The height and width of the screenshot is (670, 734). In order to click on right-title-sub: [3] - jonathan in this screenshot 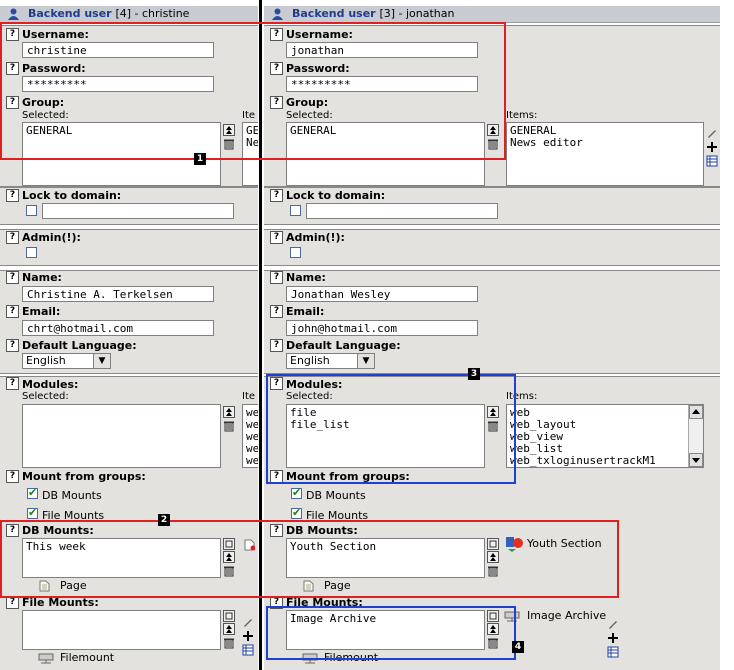, I will do `click(417, 13)`.